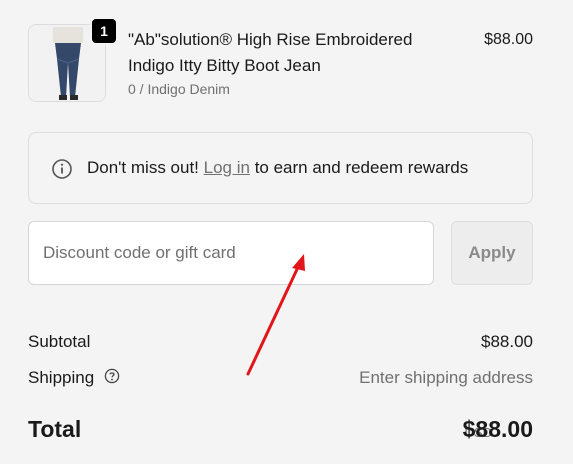  Describe the element at coordinates (61, 377) in the screenshot. I see `shipping-label: Shipping` at that location.